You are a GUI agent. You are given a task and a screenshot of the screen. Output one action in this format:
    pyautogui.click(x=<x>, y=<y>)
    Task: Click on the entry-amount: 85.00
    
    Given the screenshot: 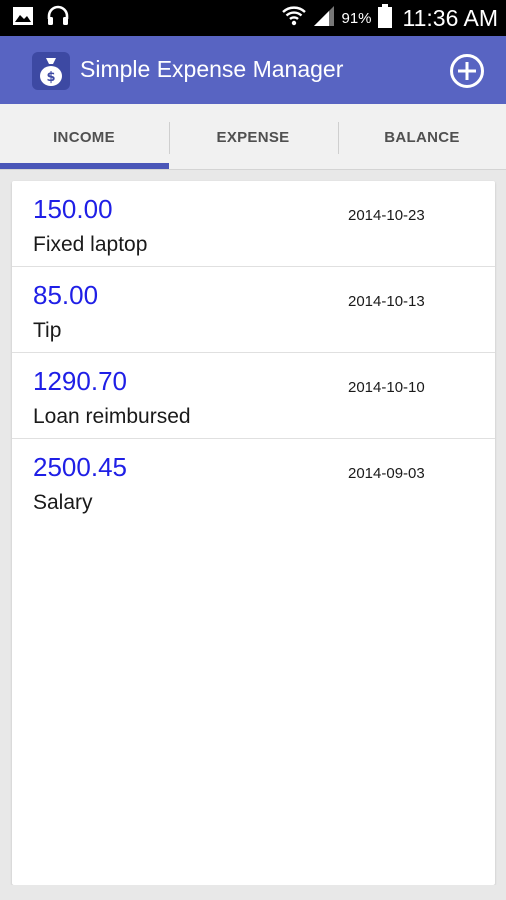 What is the action you would take?
    pyautogui.click(x=66, y=295)
    